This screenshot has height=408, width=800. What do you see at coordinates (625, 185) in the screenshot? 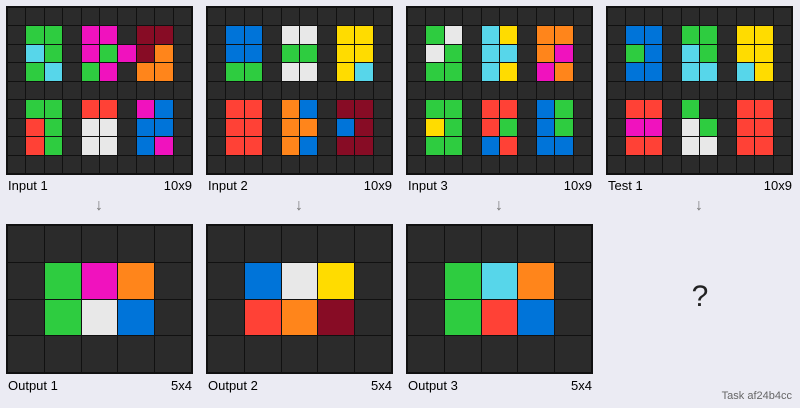
I see `label-test-1: Test 1` at bounding box center [625, 185].